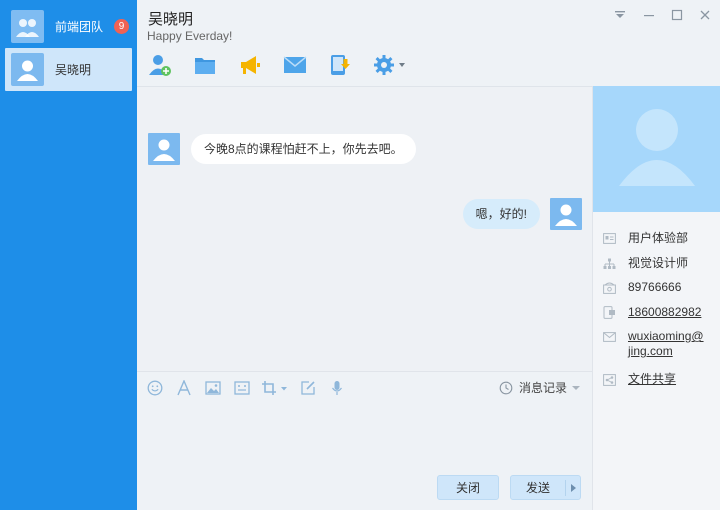 The image size is (720, 510). I want to click on close-icon, so click(705, 15).